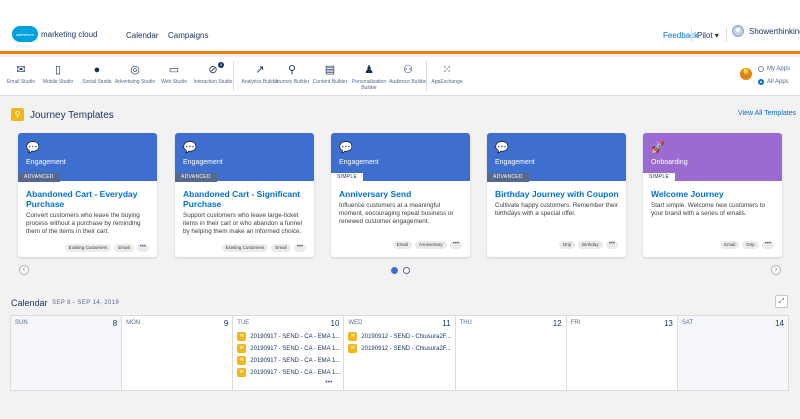 Image resolution: width=800 pixels, height=419 pixels. What do you see at coordinates (177, 353) in the screenshot?
I see `calendar-day: MON 9` at bounding box center [177, 353].